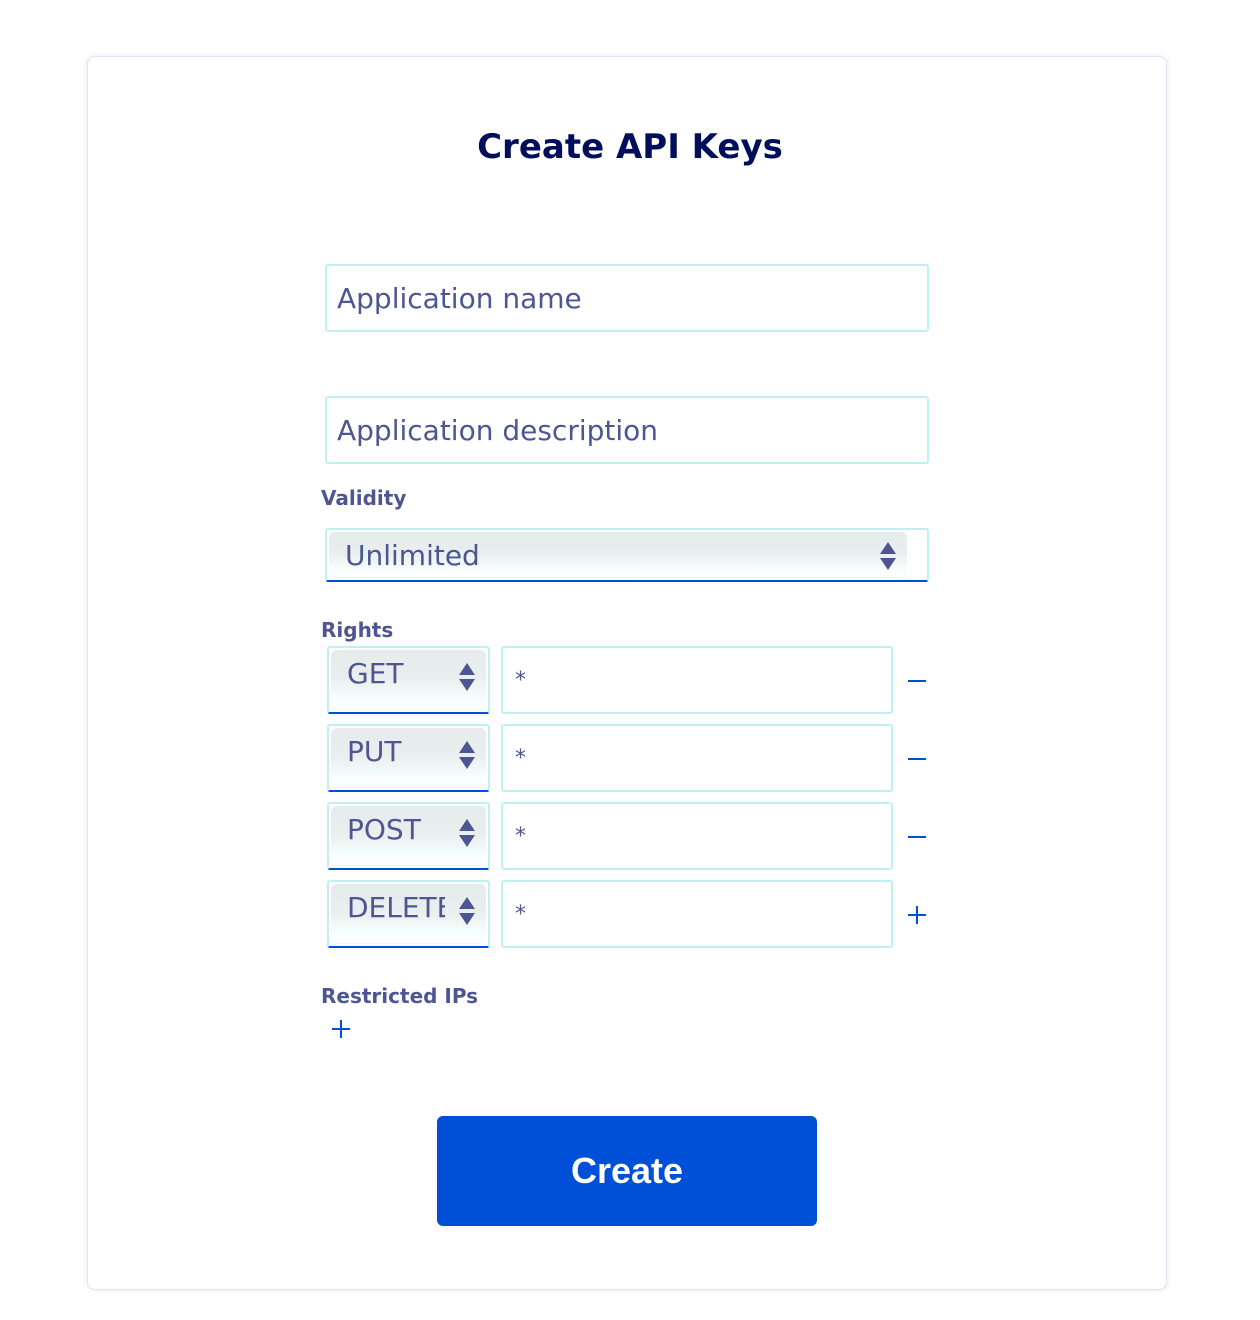 The width and height of the screenshot is (1260, 1320). I want to click on application-name-input, so click(627, 298).